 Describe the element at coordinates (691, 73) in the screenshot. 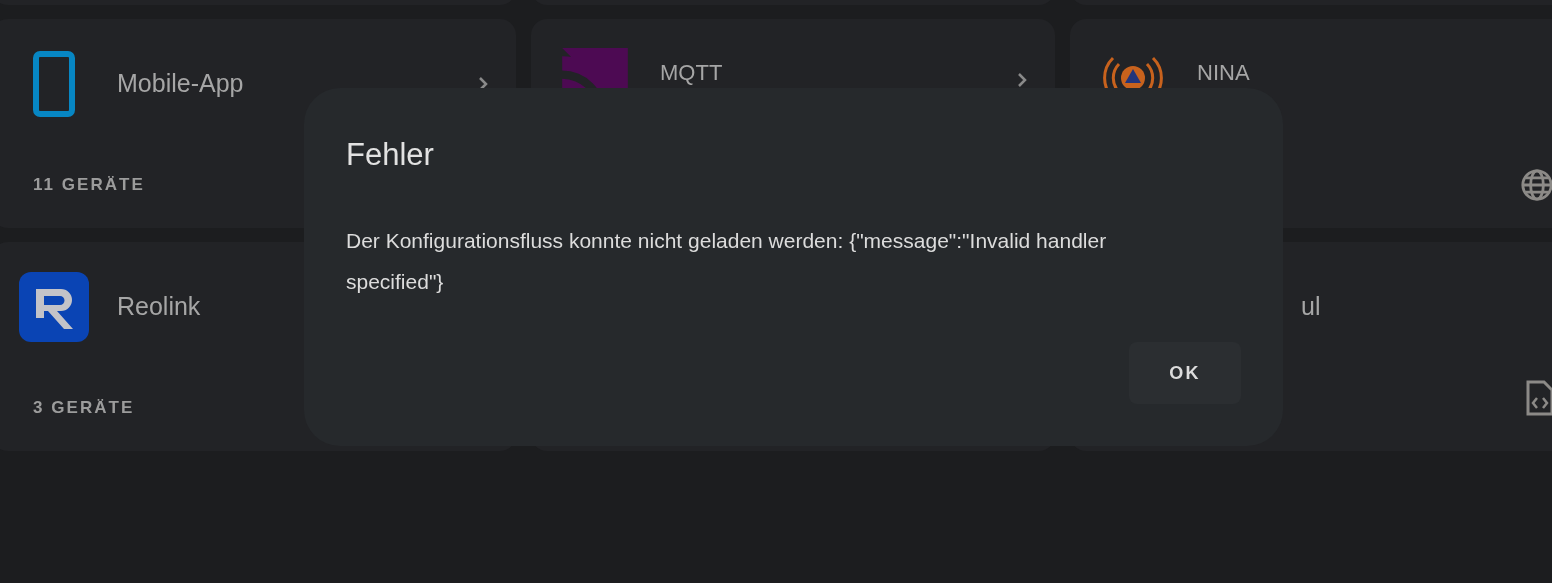

I see `integration-name: MQTT` at that location.